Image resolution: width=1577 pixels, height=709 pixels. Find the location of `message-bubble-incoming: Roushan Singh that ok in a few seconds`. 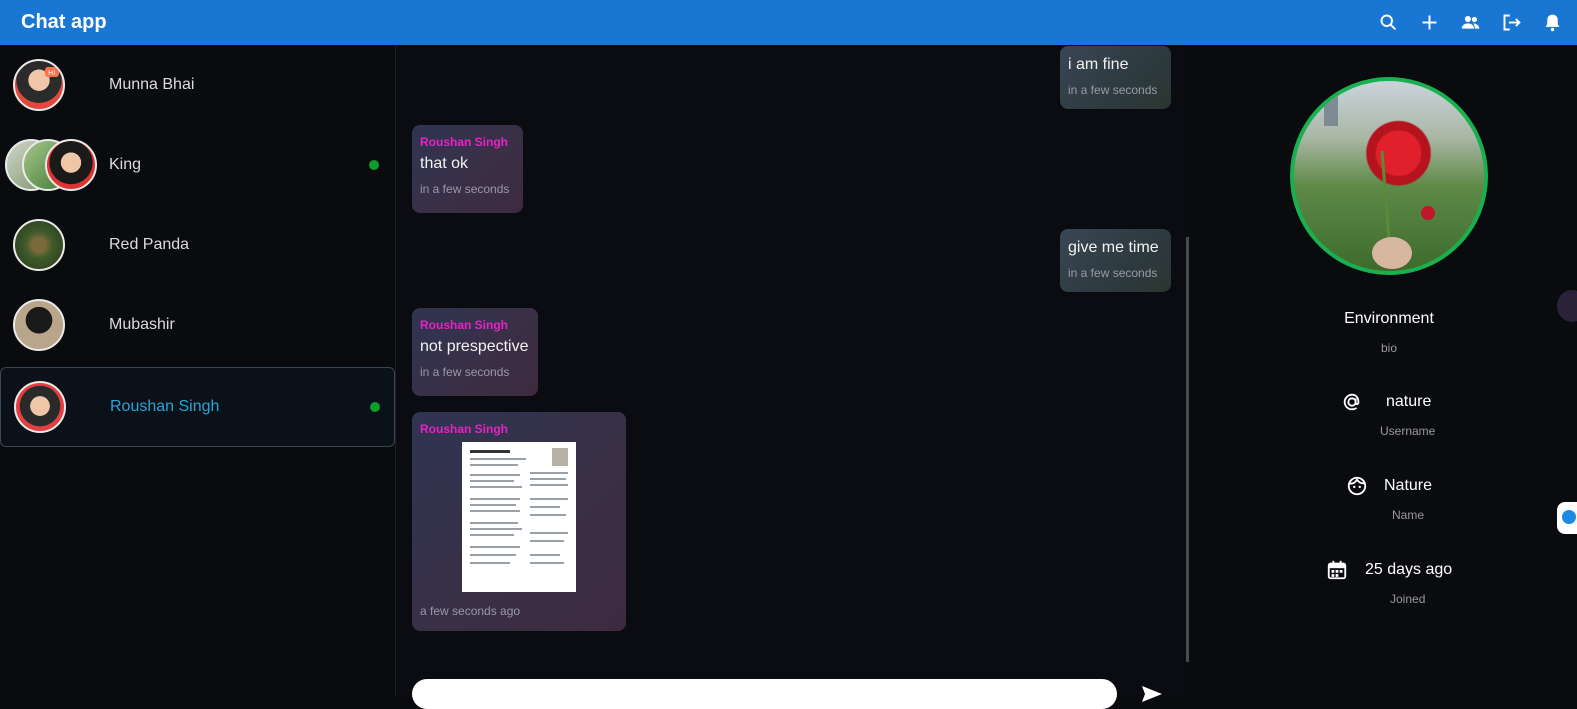

message-bubble-incoming: Roushan Singh that ok in a few seconds is located at coordinates (467, 169).